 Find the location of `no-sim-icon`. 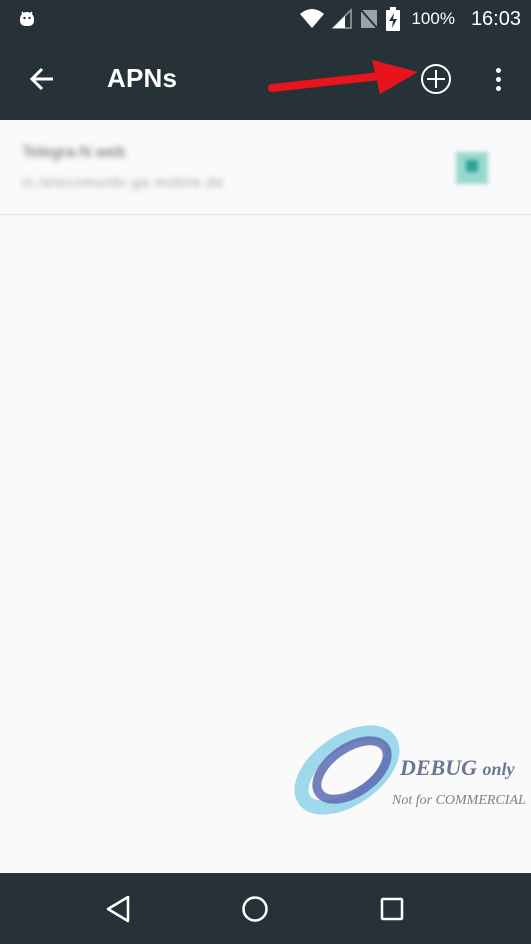

no-sim-icon is located at coordinates (369, 19).